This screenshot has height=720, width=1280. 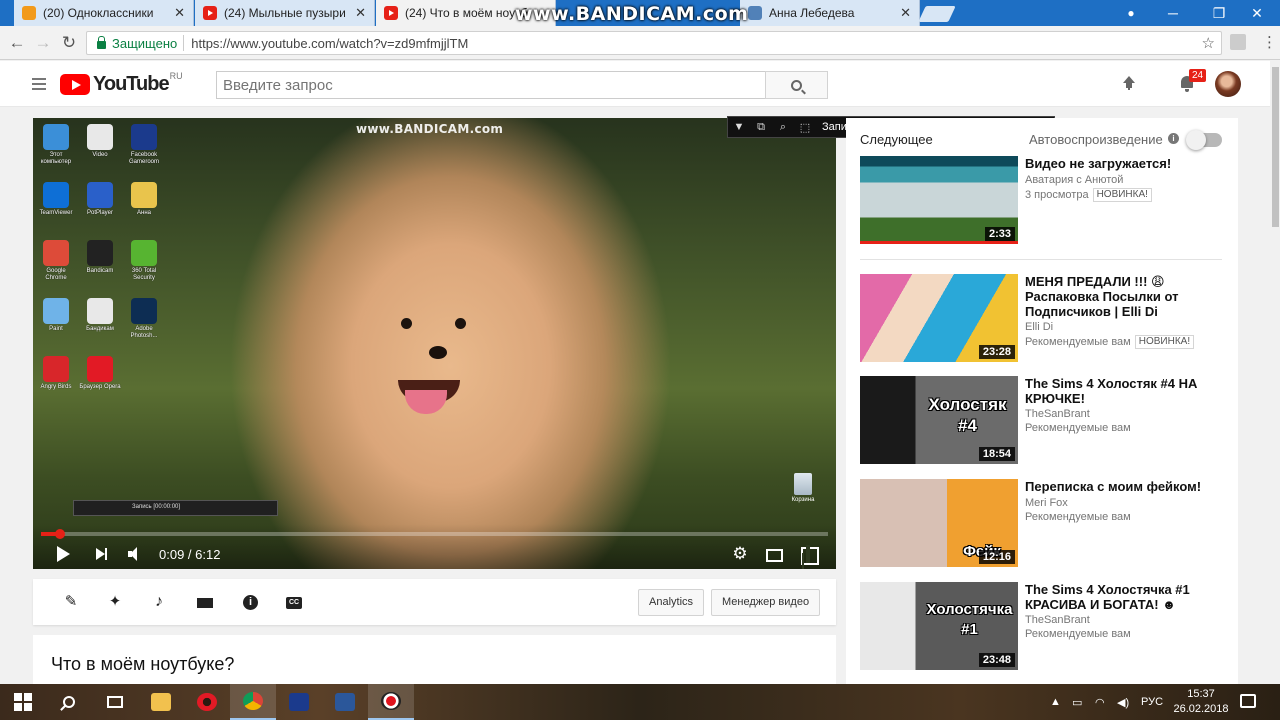 I want to click on video-thumbnail: 2:33, so click(x=939, y=200).